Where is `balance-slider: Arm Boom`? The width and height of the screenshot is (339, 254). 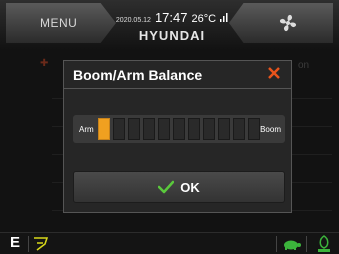
balance-slider: Arm Boom is located at coordinates (179, 129).